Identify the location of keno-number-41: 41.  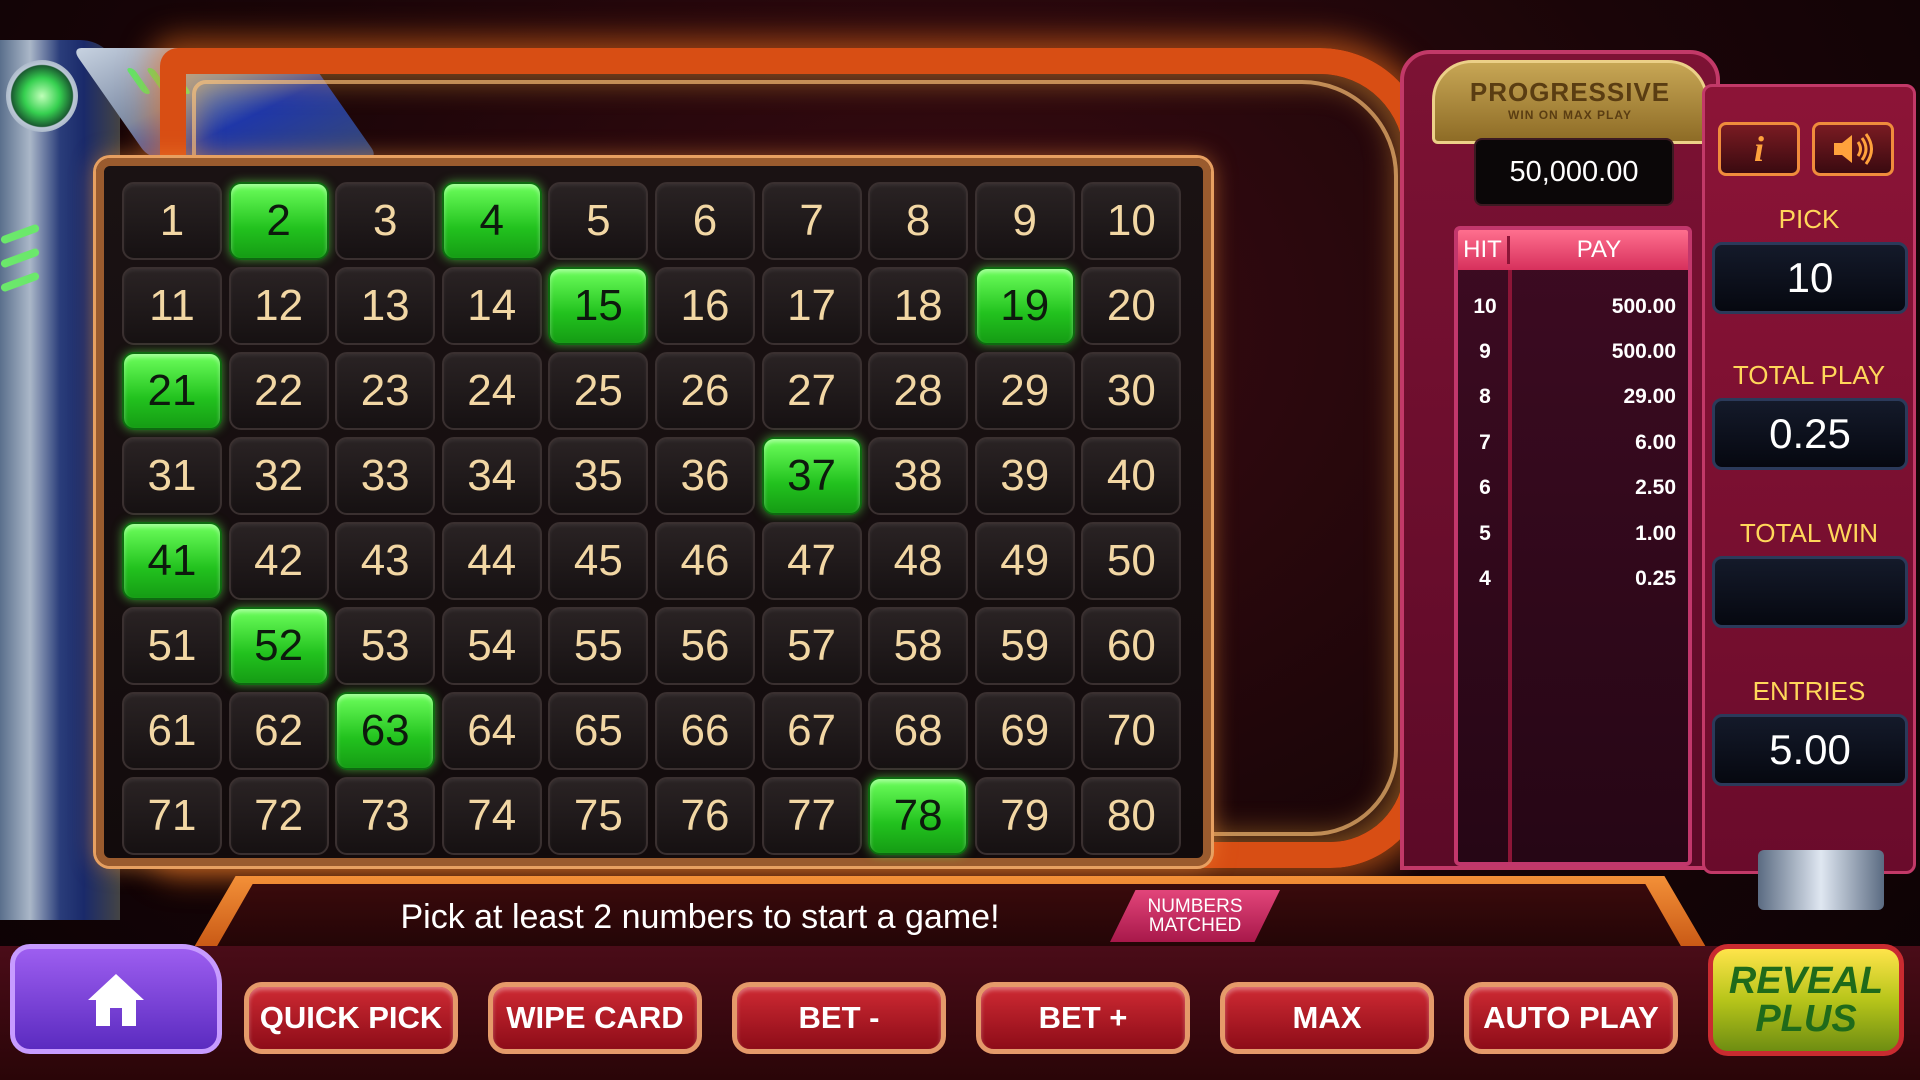
(172, 561).